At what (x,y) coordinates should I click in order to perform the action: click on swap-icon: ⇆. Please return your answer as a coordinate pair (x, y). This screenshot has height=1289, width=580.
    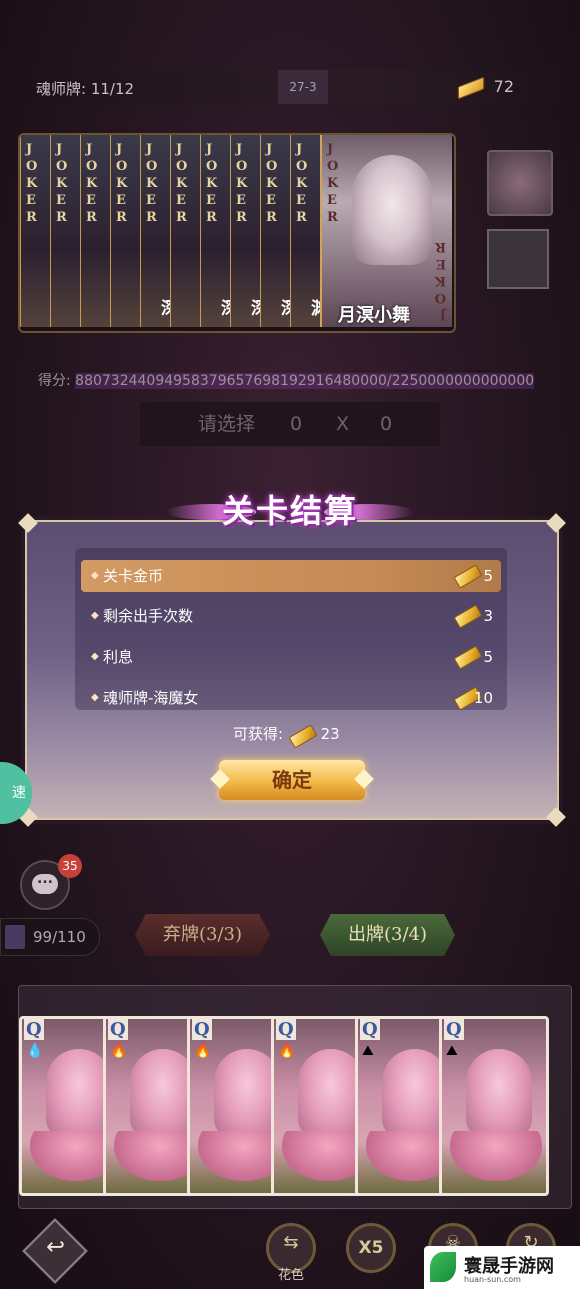
    Looking at the image, I should click on (291, 1242).